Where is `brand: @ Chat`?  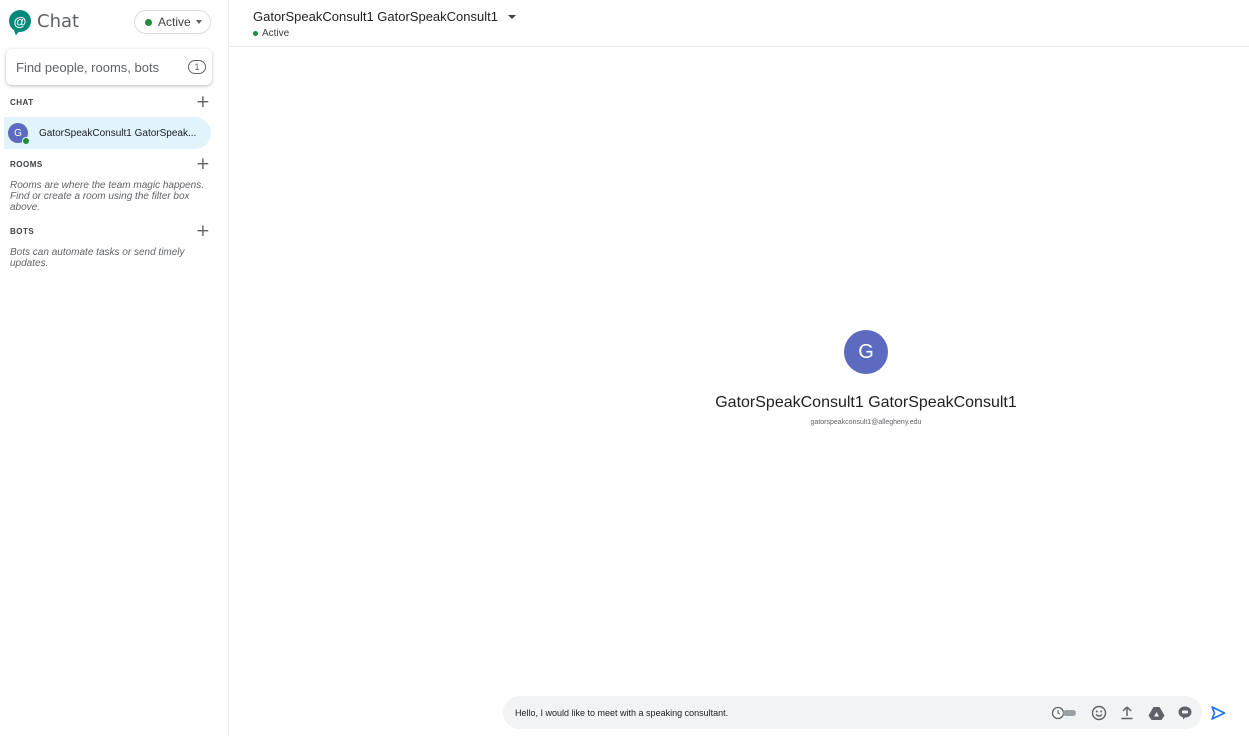 brand: @ Chat is located at coordinates (44, 21).